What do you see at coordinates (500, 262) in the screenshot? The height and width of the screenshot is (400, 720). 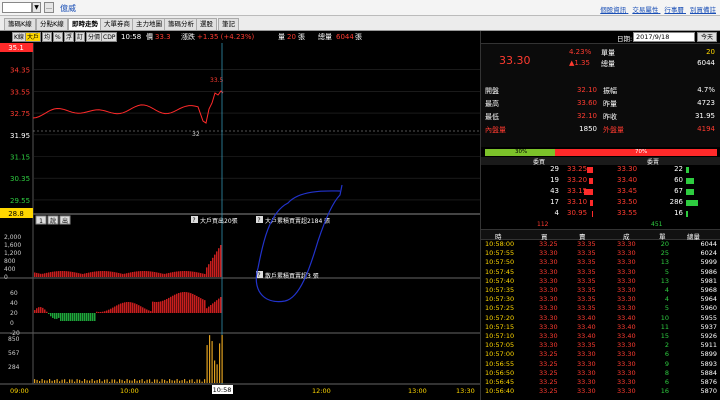 I see `trade-time: 10:57:50` at bounding box center [500, 262].